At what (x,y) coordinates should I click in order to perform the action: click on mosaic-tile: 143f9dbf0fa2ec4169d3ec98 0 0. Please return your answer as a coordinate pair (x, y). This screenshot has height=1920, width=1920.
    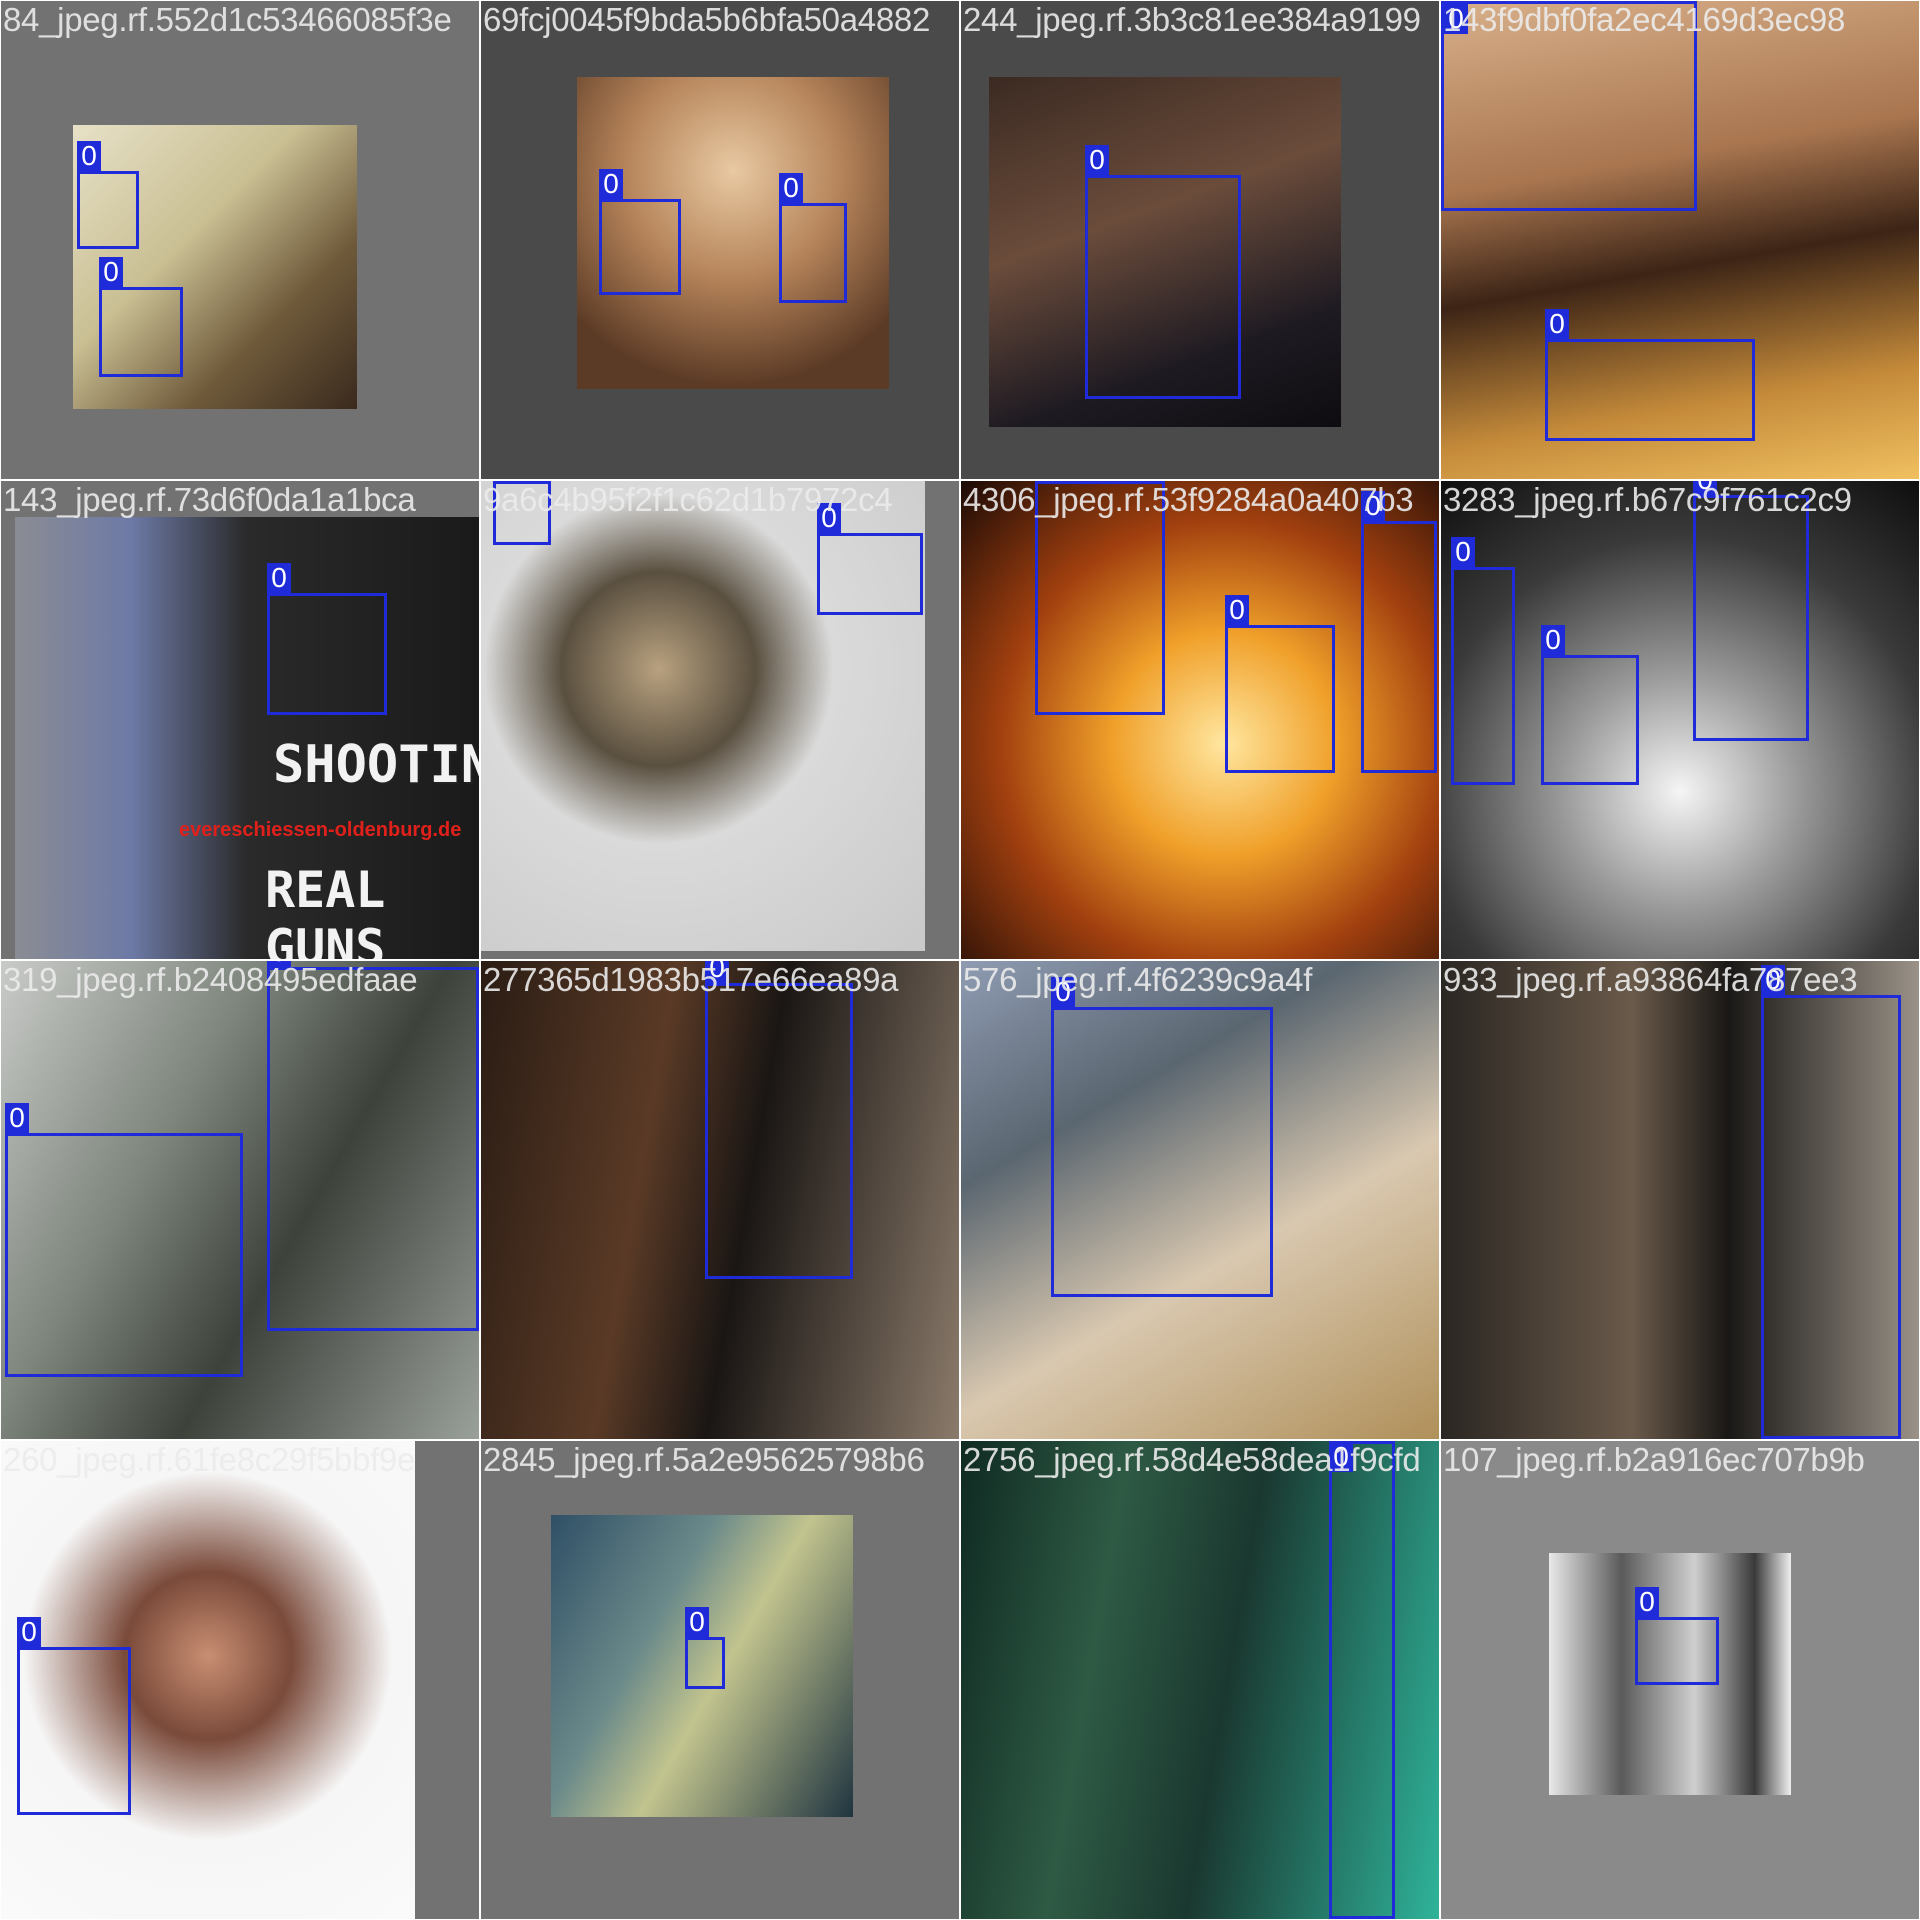
    Looking at the image, I should click on (1680, 240).